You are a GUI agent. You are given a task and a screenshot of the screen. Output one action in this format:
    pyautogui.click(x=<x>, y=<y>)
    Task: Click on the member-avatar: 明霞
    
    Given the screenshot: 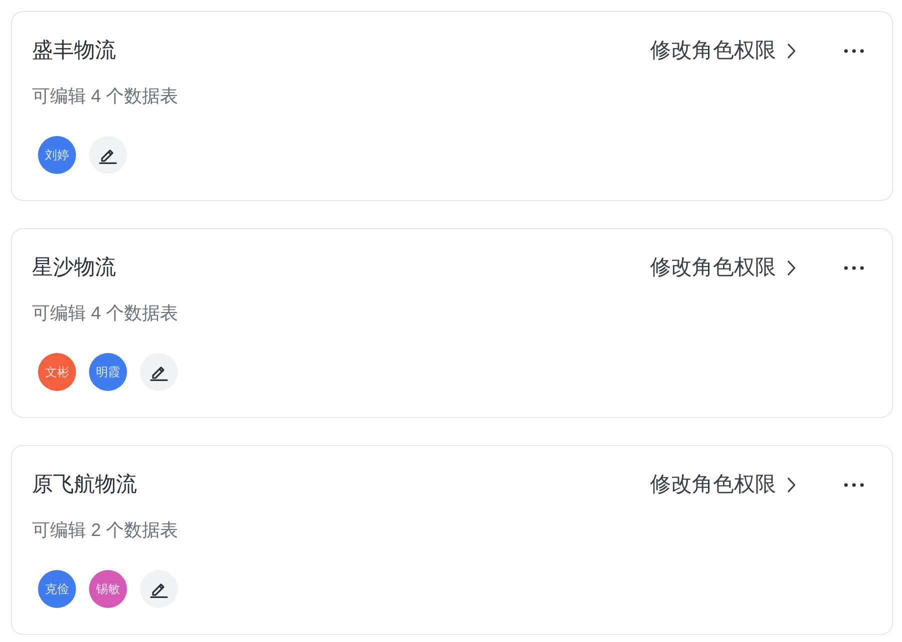 What is the action you would take?
    pyautogui.click(x=108, y=372)
    